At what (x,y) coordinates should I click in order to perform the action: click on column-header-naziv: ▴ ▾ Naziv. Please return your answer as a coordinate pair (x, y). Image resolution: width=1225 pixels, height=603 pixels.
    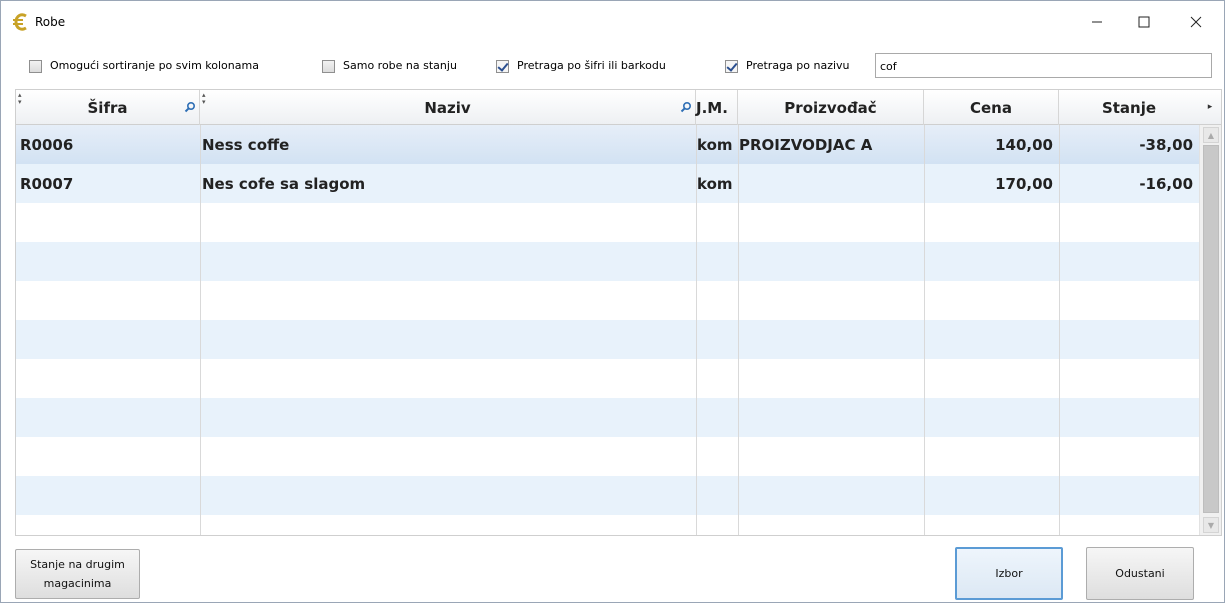
    Looking at the image, I should click on (448, 107).